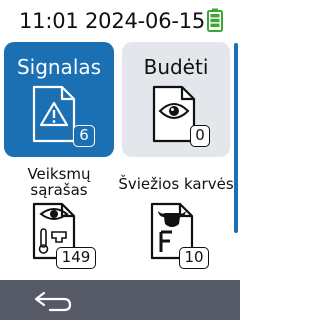 The width and height of the screenshot is (320, 320). I want to click on time: 11:01, so click(49, 21).